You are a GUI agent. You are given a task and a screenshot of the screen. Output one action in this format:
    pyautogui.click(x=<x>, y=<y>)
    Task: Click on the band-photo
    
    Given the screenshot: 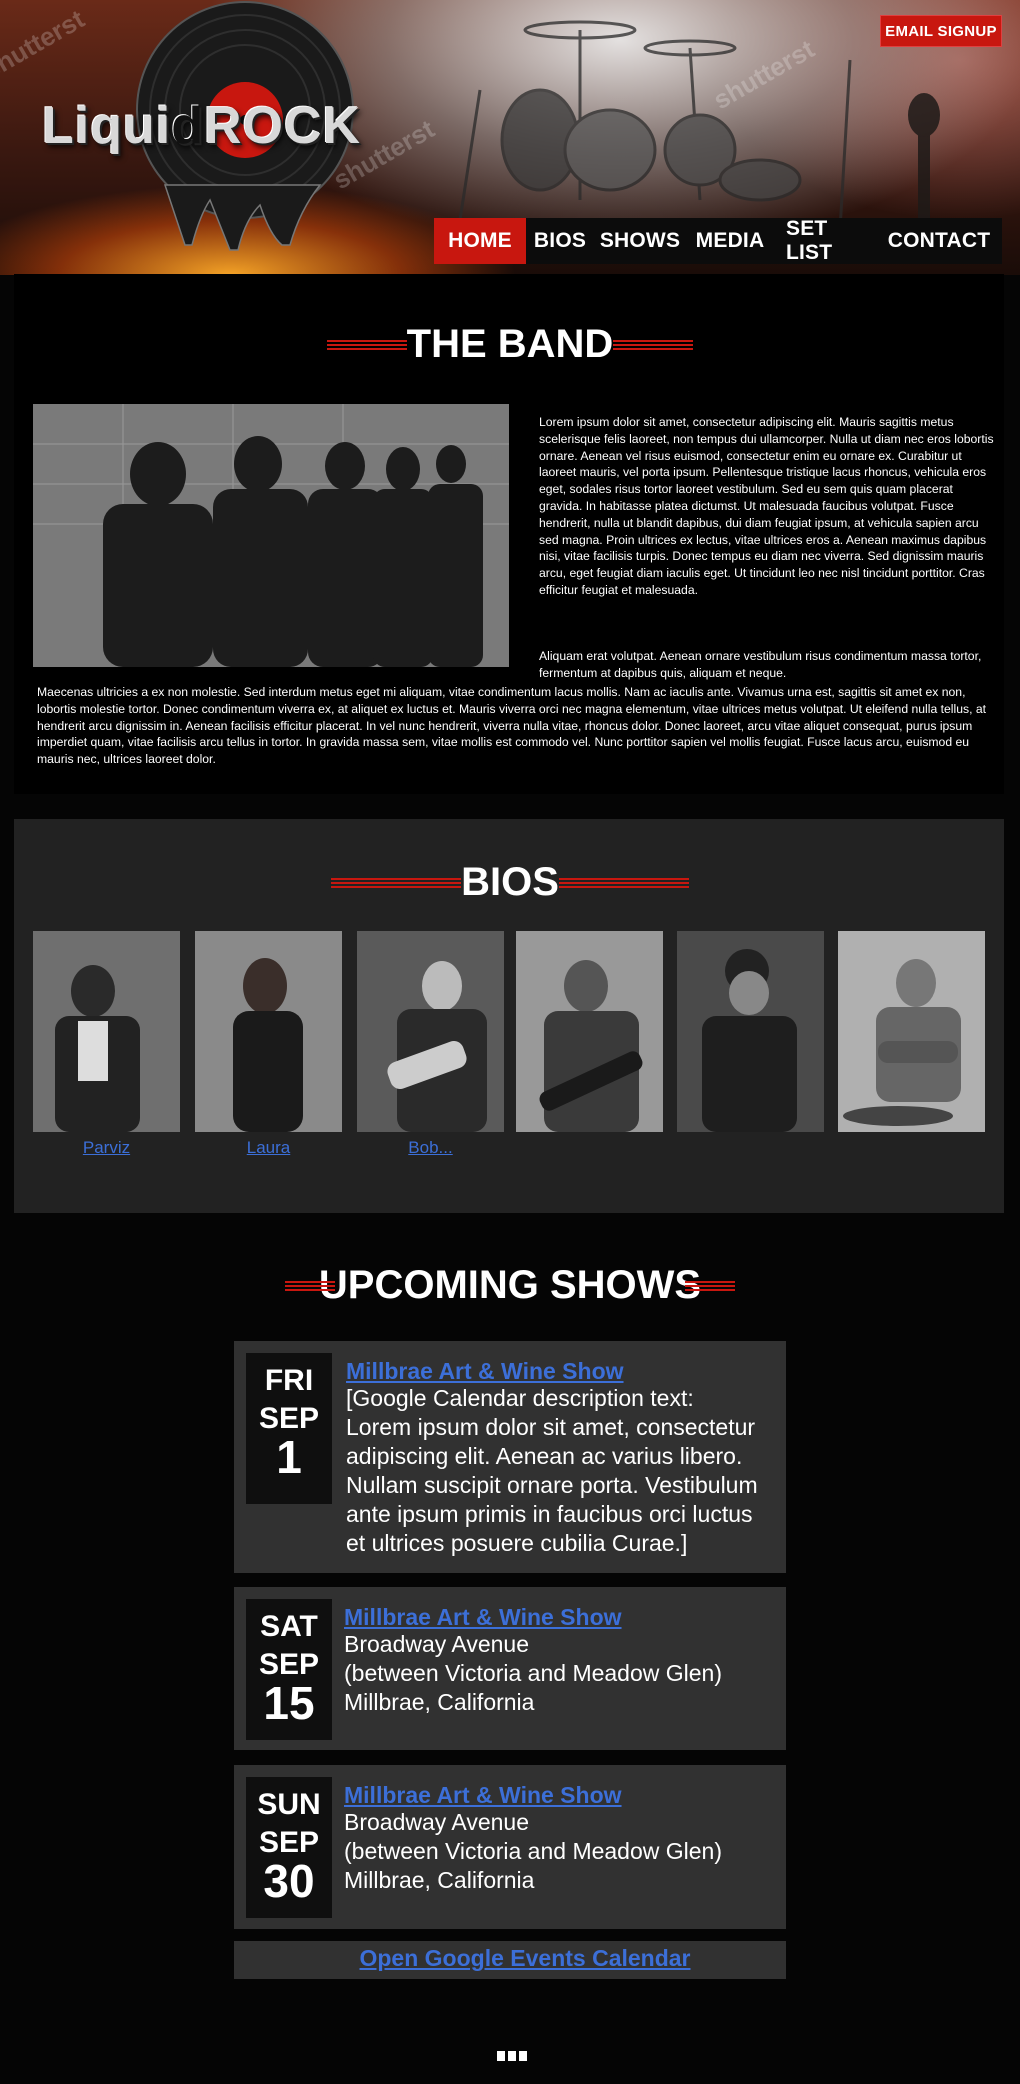 What is the action you would take?
    pyautogui.click(x=271, y=535)
    